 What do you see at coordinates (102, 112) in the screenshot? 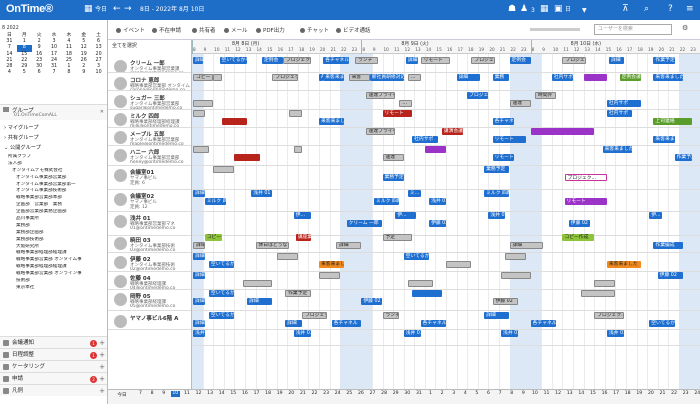
I see `close-icon: ✕` at bounding box center [102, 112].